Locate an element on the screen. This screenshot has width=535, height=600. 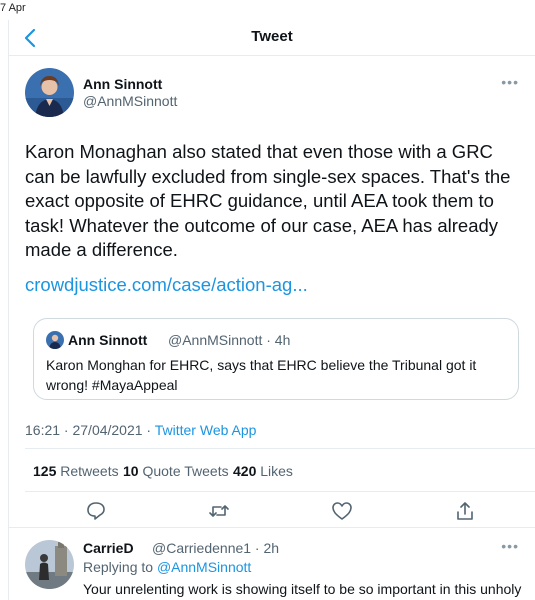
reply-more-options-icon: ••• is located at coordinates (510, 546).